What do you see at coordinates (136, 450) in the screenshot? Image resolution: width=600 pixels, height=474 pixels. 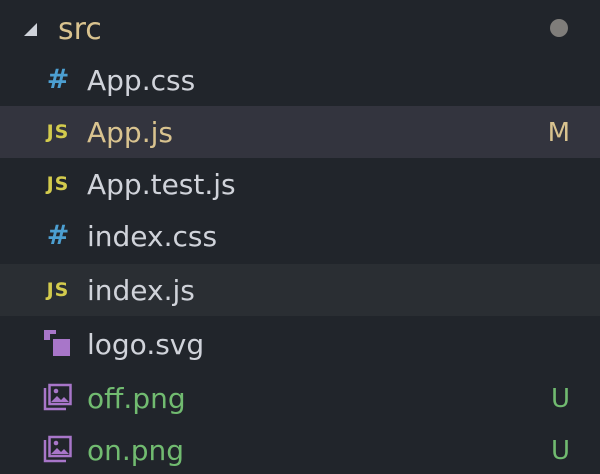 I see `file-name: on.png` at bounding box center [136, 450].